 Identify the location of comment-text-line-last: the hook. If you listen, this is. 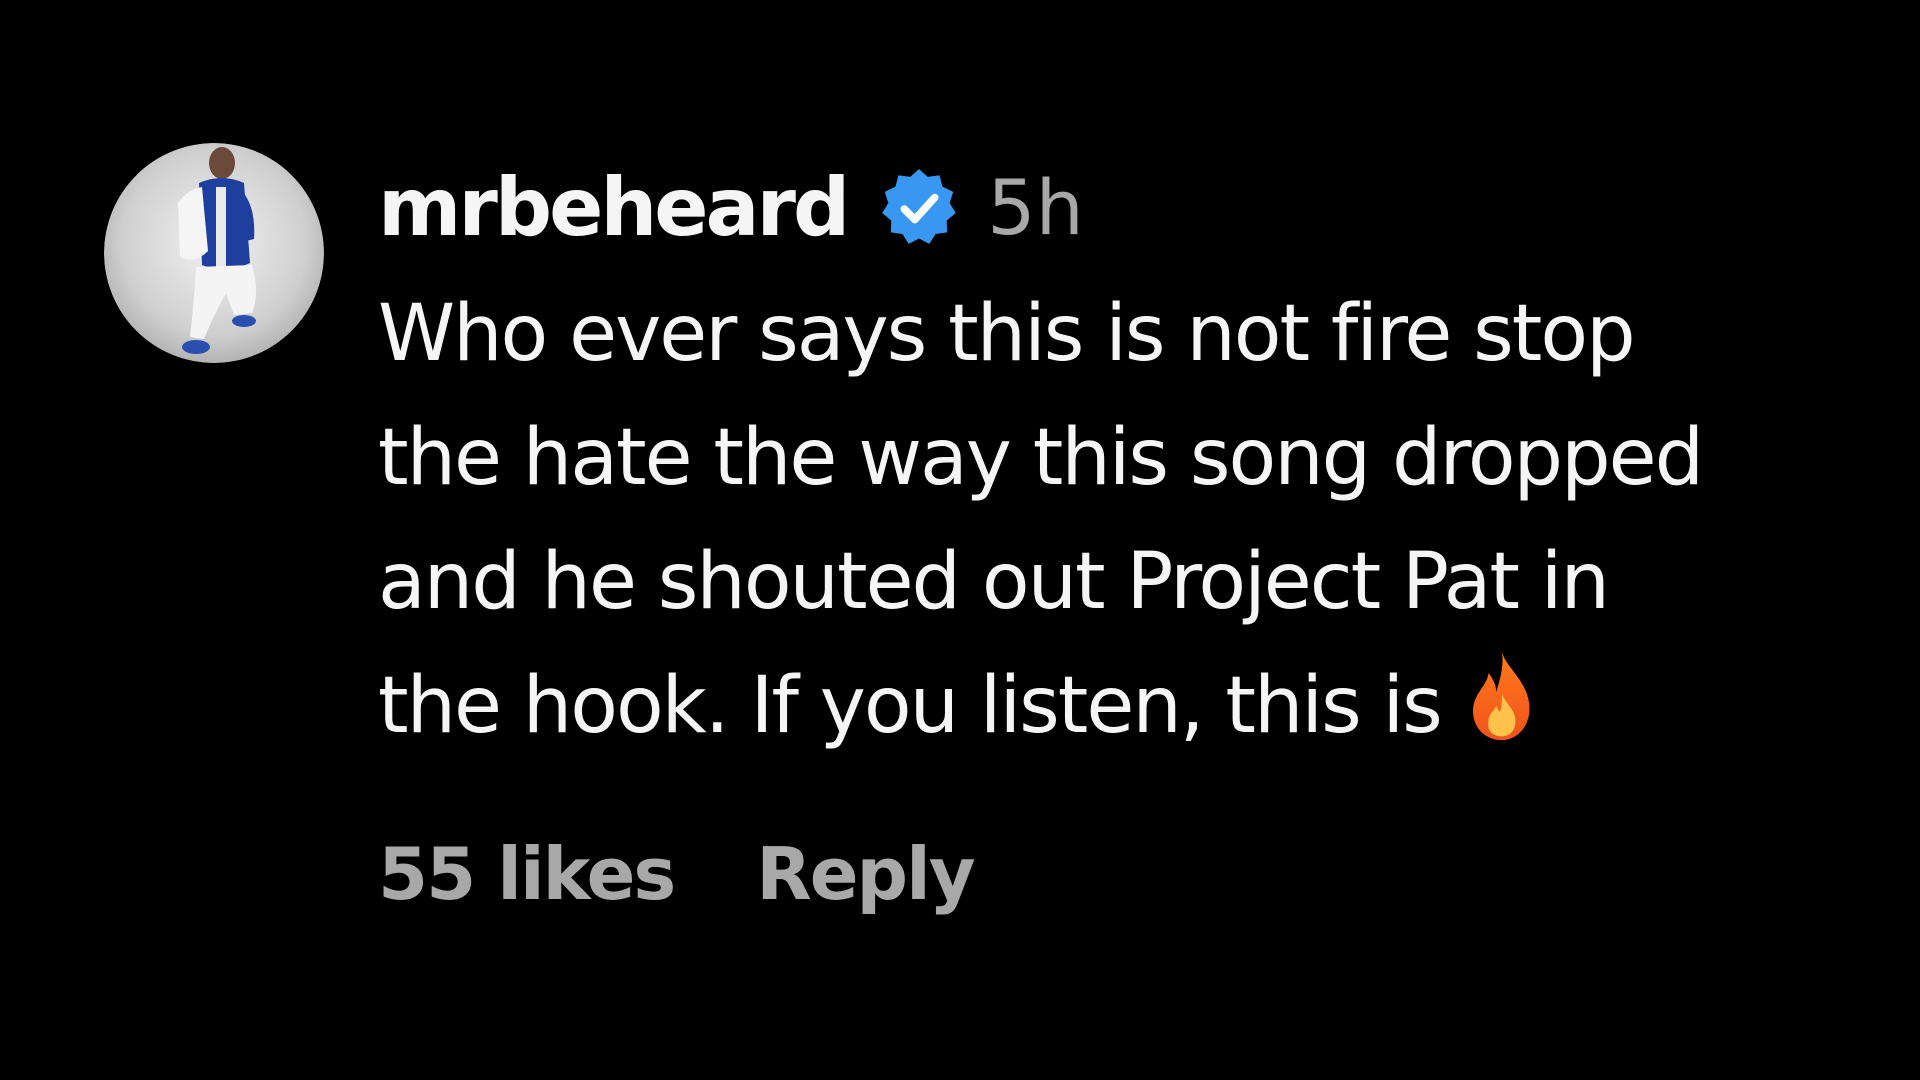
(1143, 706).